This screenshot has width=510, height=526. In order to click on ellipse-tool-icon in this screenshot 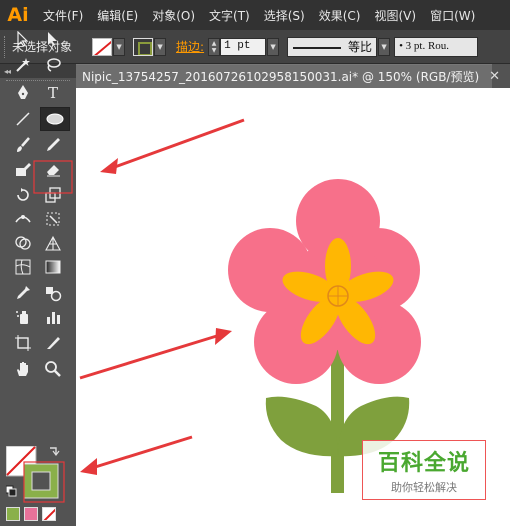, I will do `click(55, 119)`.